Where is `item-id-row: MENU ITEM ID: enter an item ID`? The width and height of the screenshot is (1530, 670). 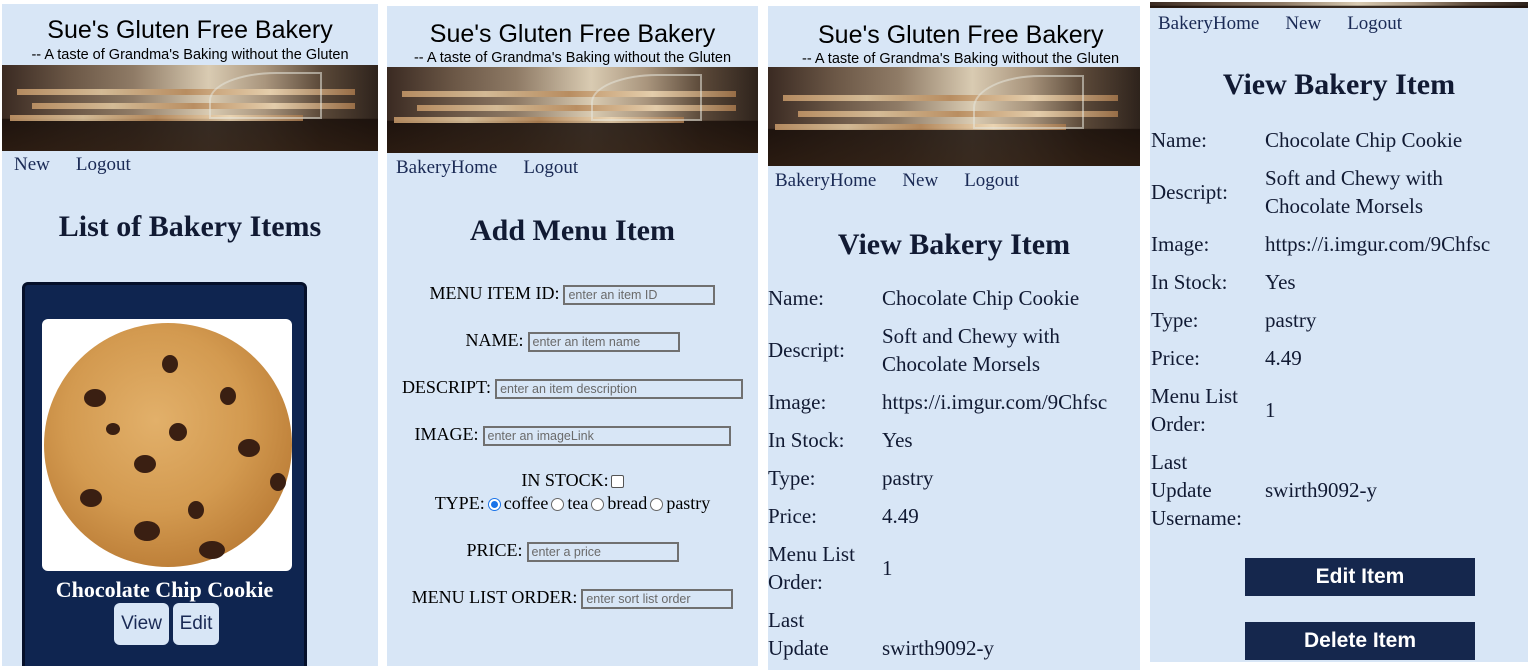
item-id-row: MENU ITEM ID: enter an item ID is located at coordinates (572, 294).